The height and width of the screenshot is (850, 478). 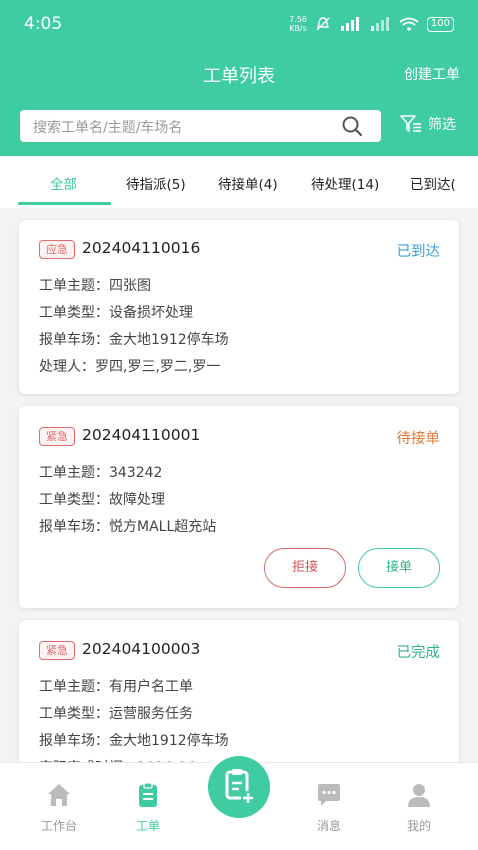 What do you see at coordinates (95, 286) in the screenshot?
I see `order-subject: 工单主题：四张图` at bounding box center [95, 286].